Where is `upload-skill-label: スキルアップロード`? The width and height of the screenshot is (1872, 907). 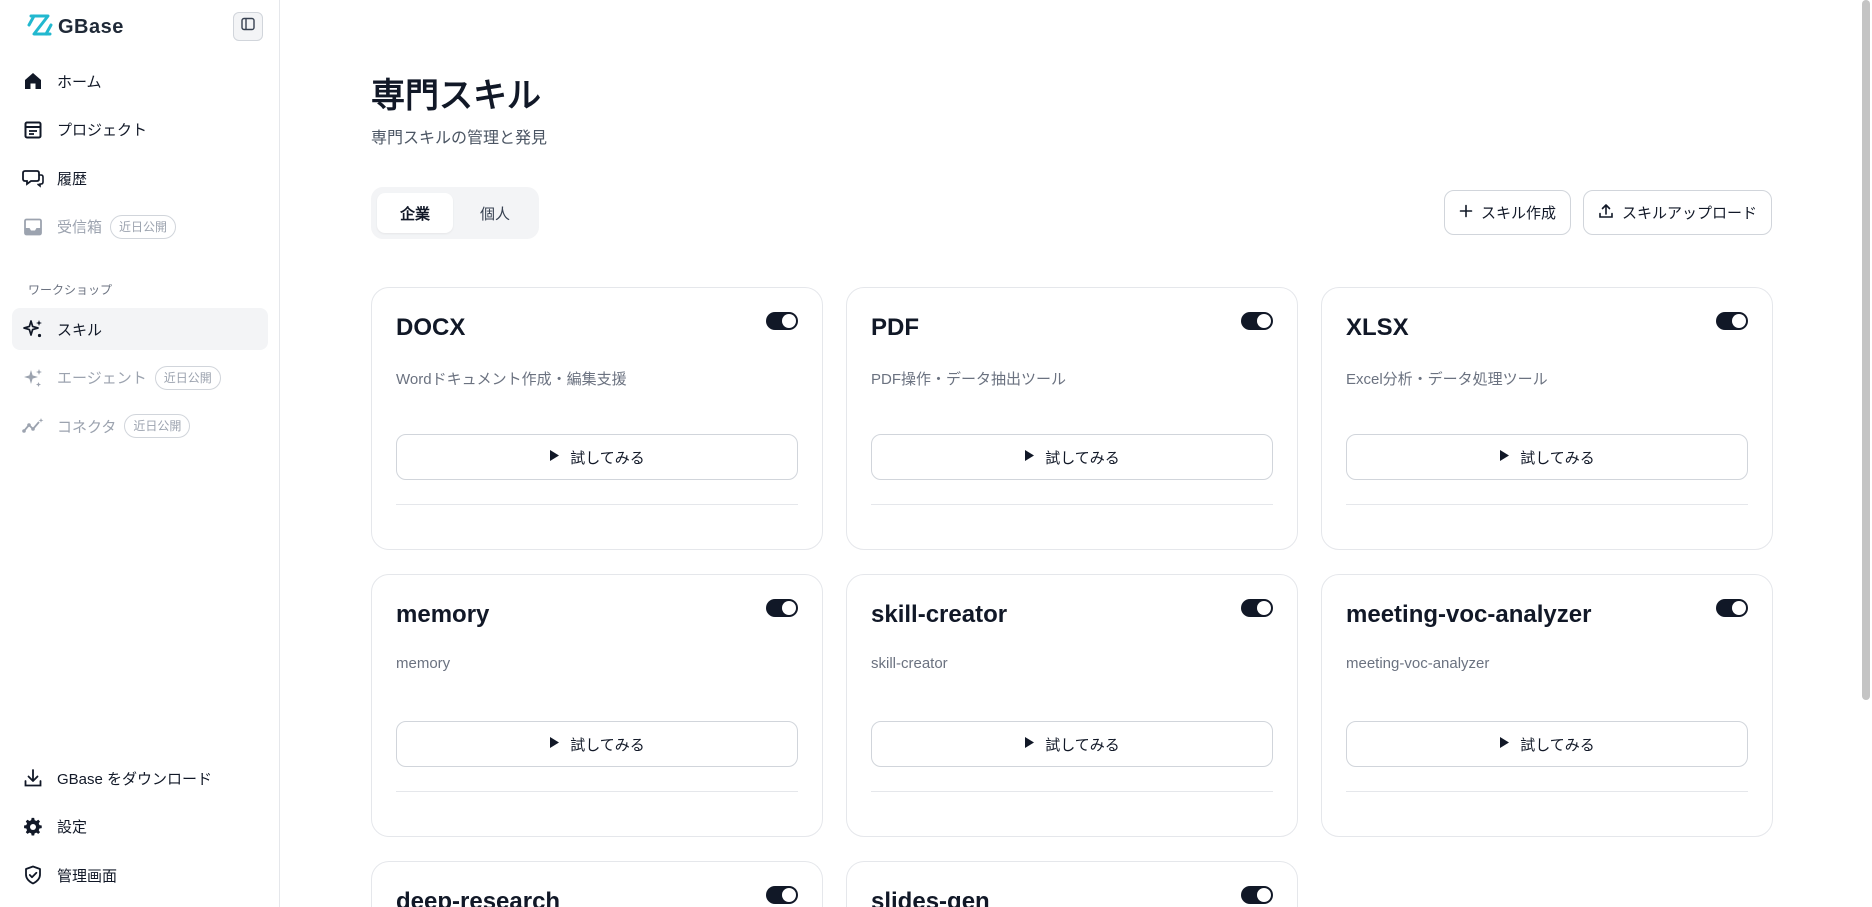 upload-skill-label: スキルアップロード is located at coordinates (1689, 213).